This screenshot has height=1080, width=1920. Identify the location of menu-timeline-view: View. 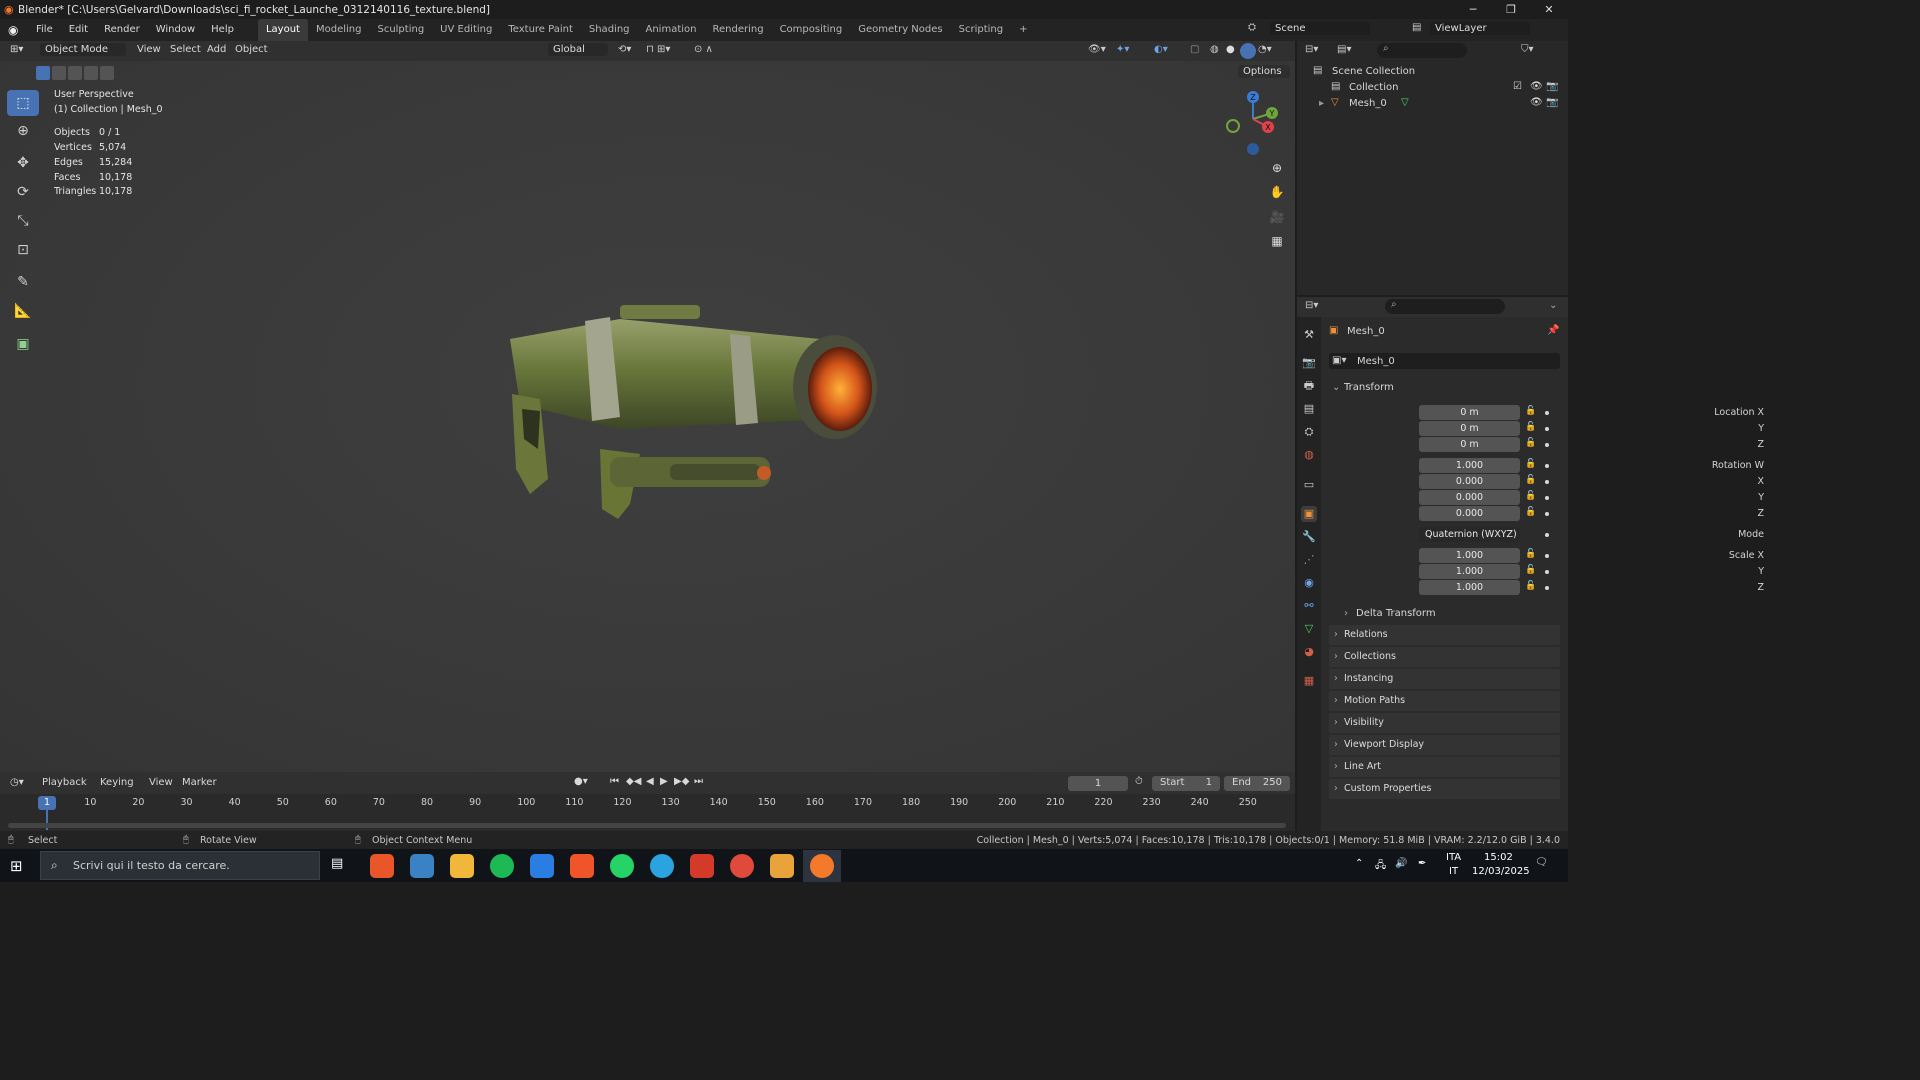
(161, 782).